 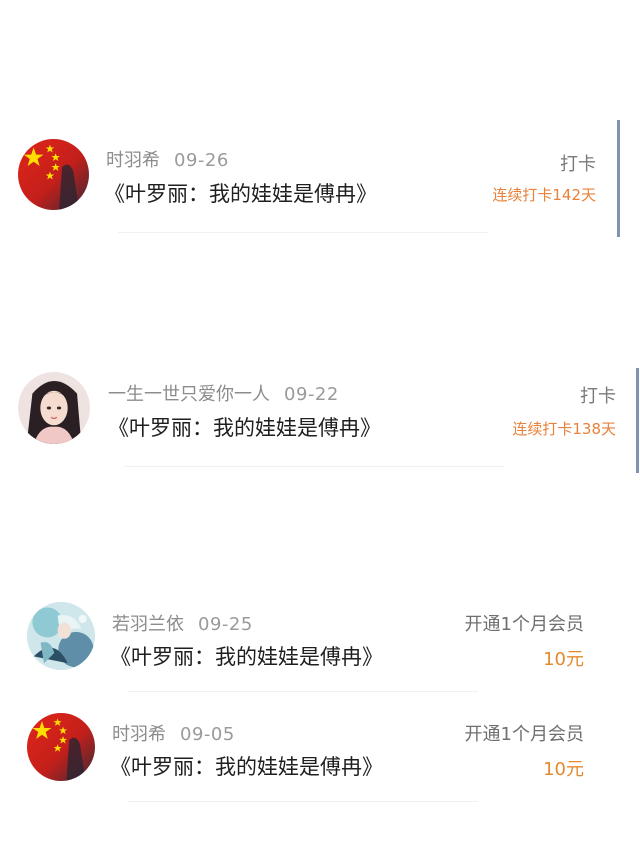 What do you see at coordinates (207, 734) in the screenshot?
I see `post-date: 09-05` at bounding box center [207, 734].